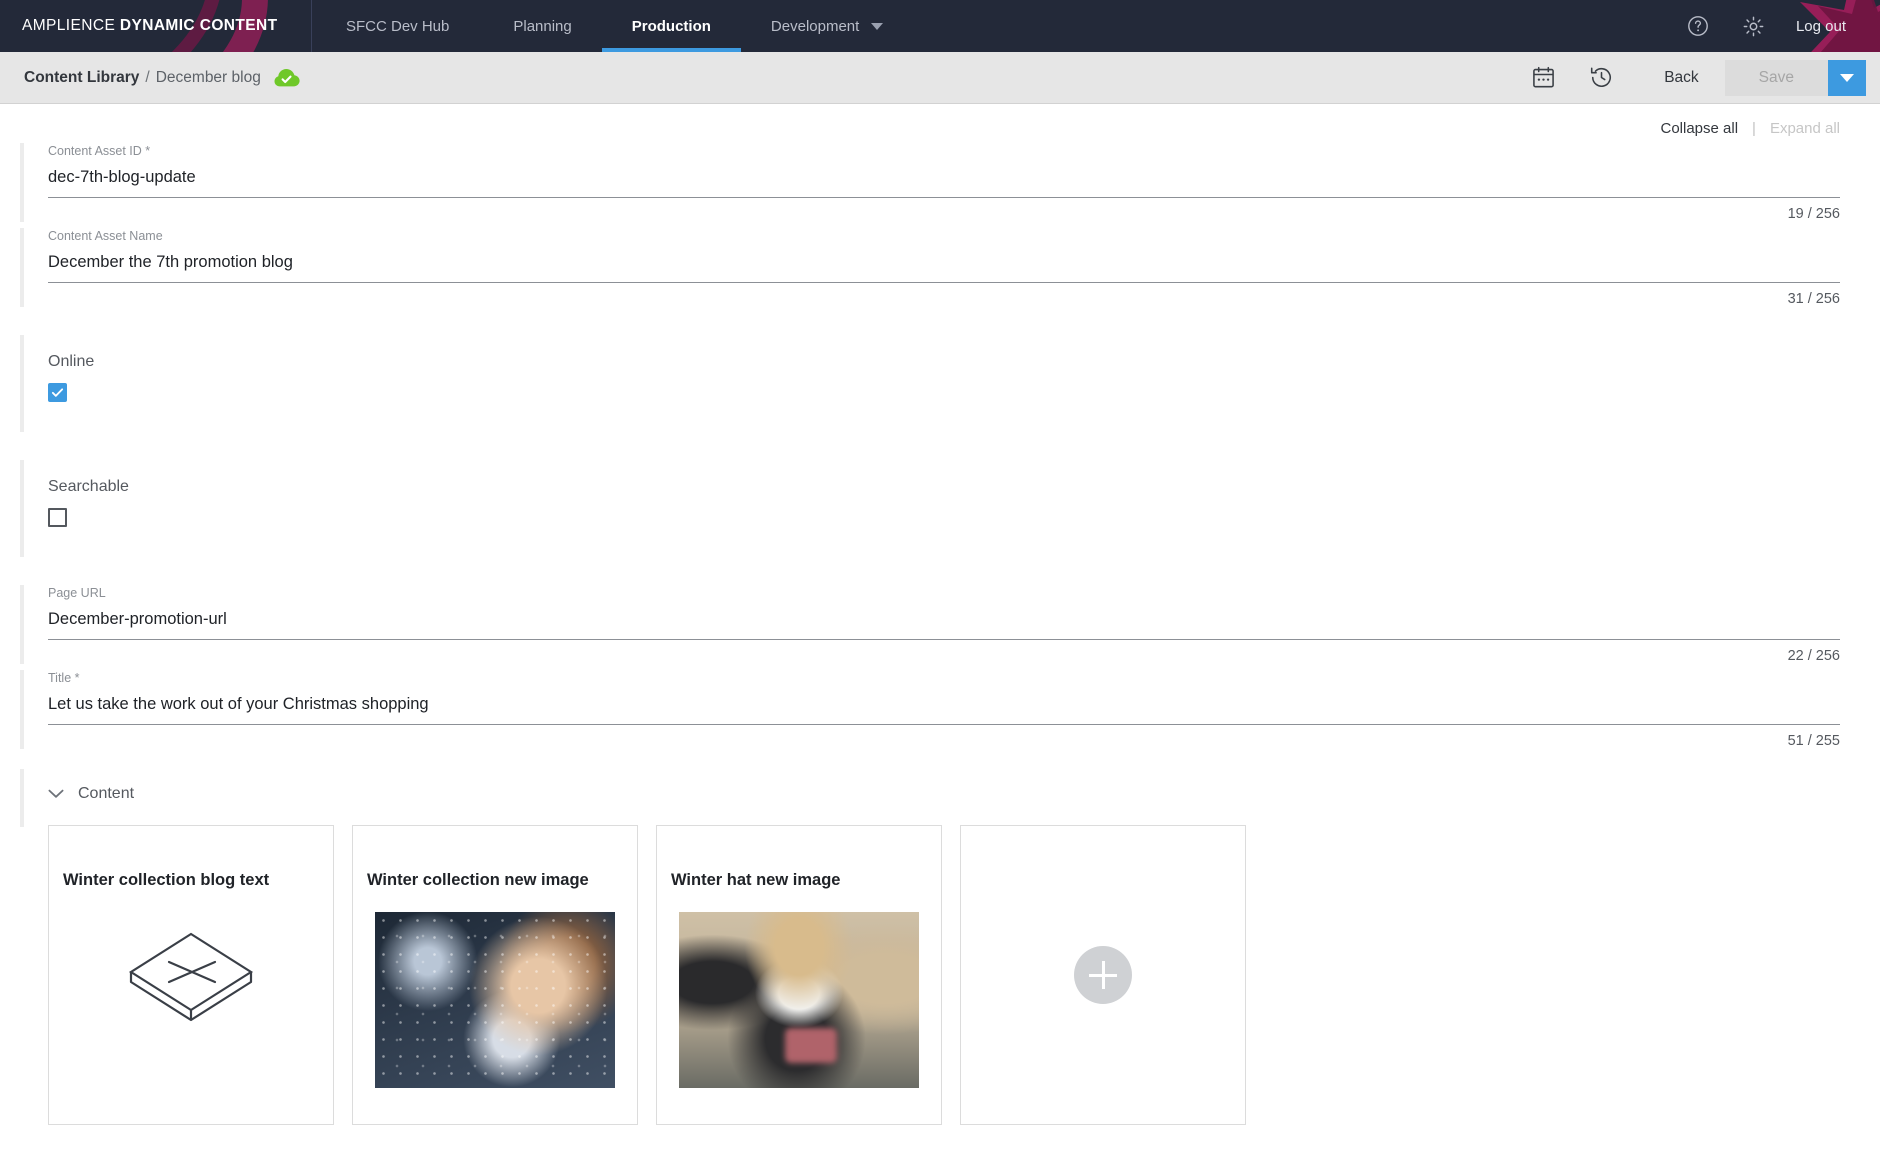 Image resolution: width=1880 pixels, height=1175 pixels. What do you see at coordinates (71, 25) in the screenshot?
I see `brand-text-light: AMPLIENCE` at bounding box center [71, 25].